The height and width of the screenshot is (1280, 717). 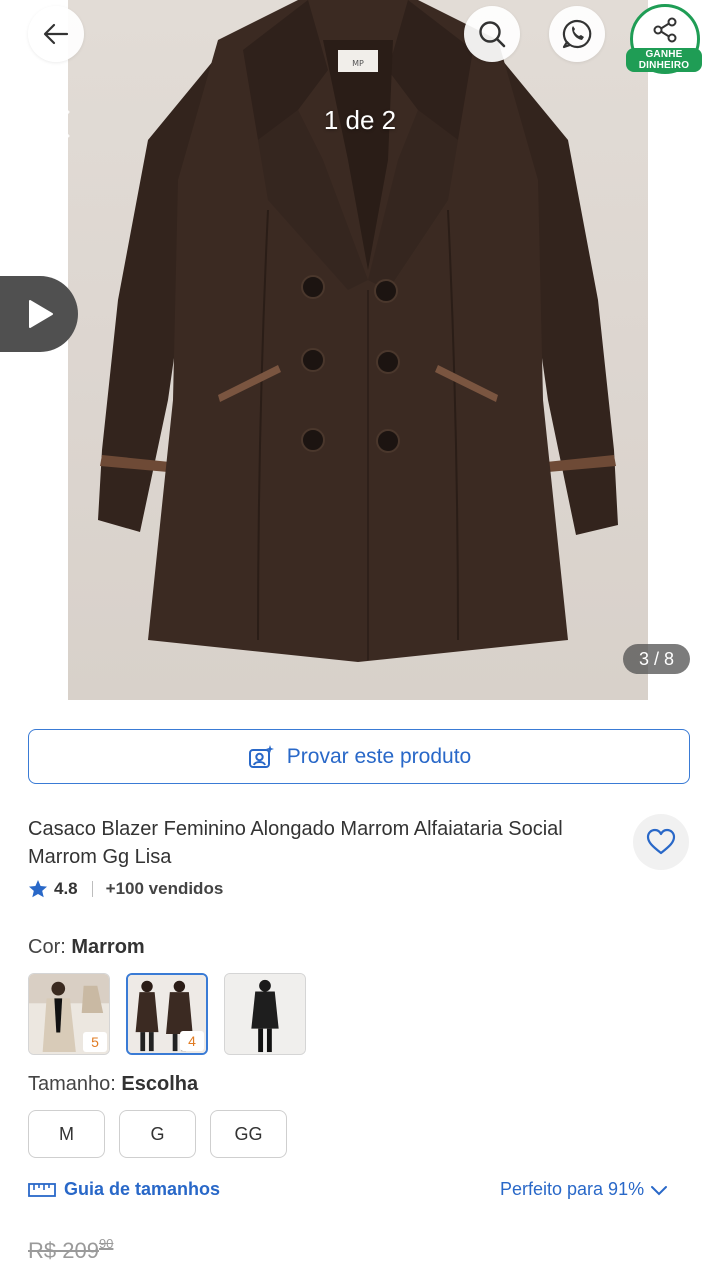 I want to click on rating-row: 4.8 +100 vendidos, so click(x=125, y=889).